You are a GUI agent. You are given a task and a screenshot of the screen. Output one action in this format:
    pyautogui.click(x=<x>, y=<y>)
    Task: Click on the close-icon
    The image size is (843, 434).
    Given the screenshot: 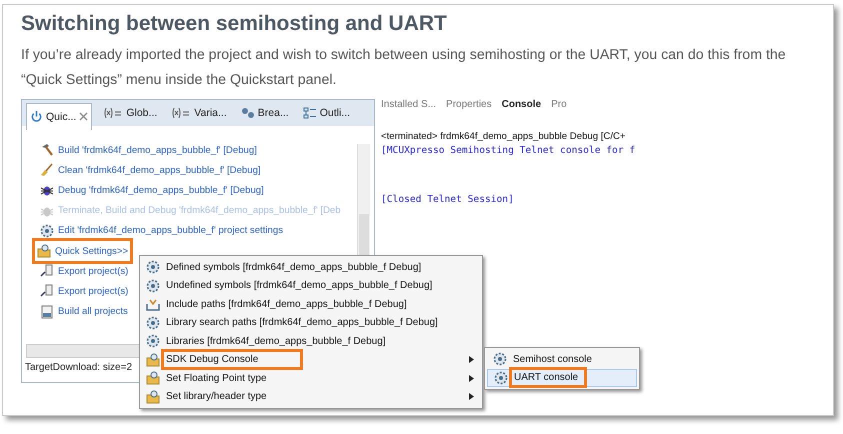 What is the action you would take?
    pyautogui.click(x=83, y=116)
    